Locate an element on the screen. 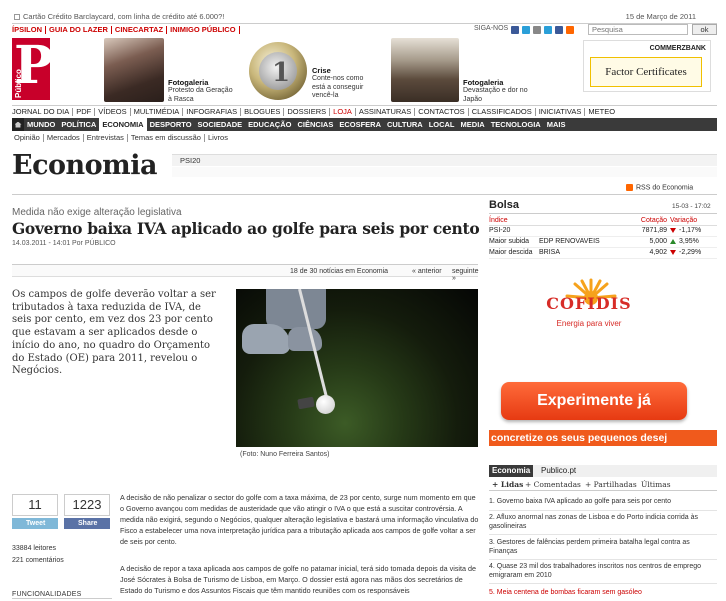  menu-item-dossiers: DOSSIERS is located at coordinates (307, 111).